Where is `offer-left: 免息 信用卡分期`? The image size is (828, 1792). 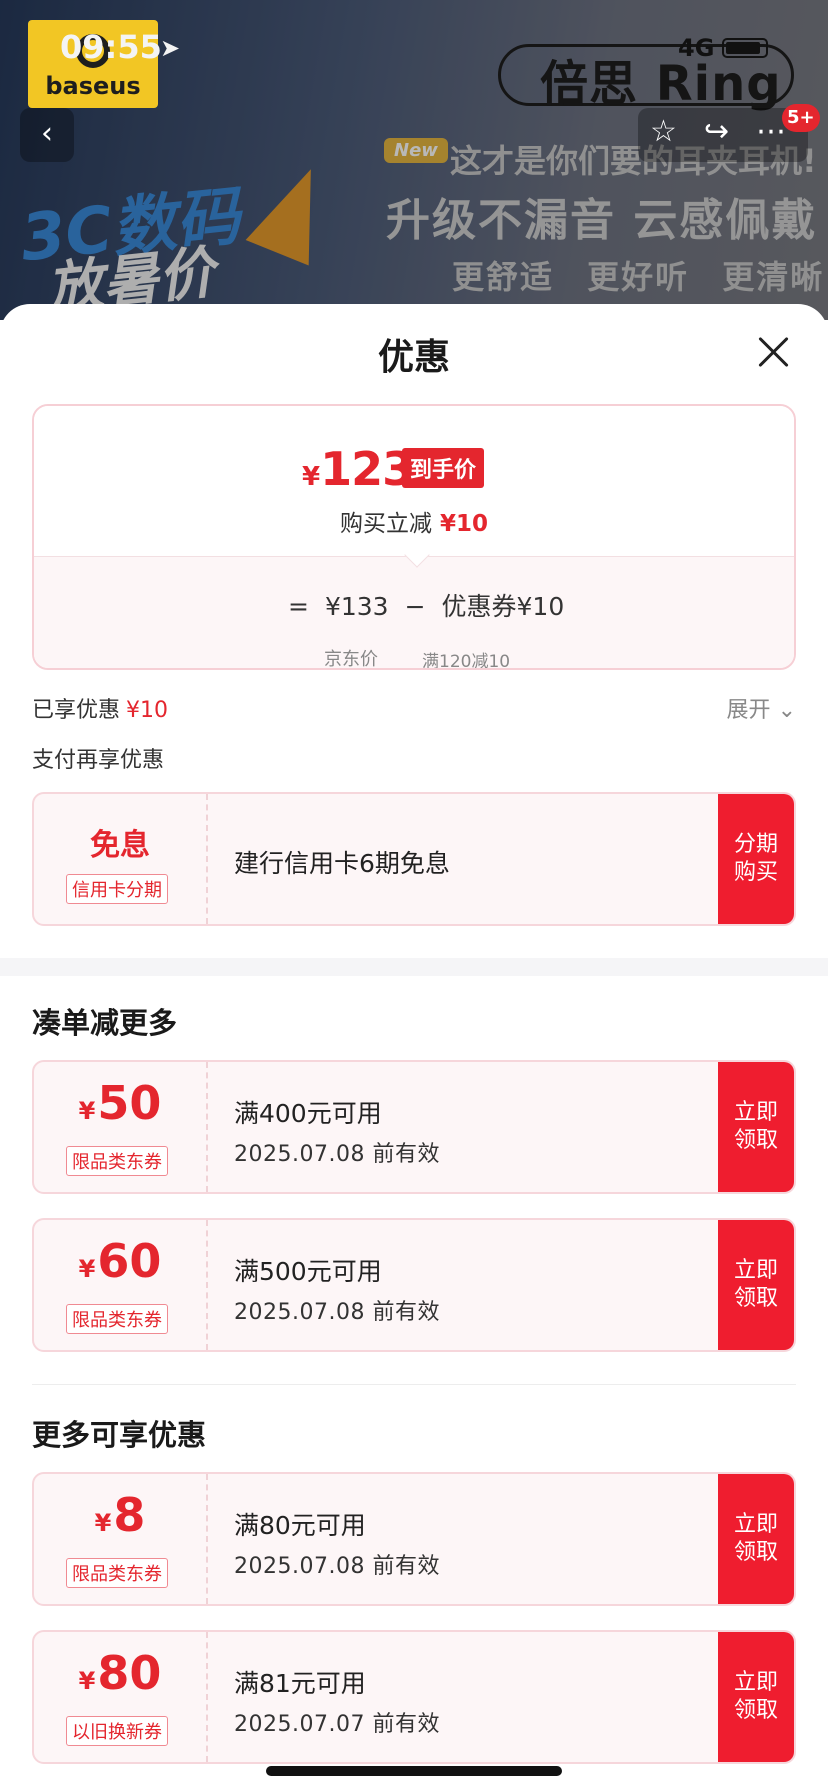 offer-left: 免息 信用卡分期 is located at coordinates (121, 859).